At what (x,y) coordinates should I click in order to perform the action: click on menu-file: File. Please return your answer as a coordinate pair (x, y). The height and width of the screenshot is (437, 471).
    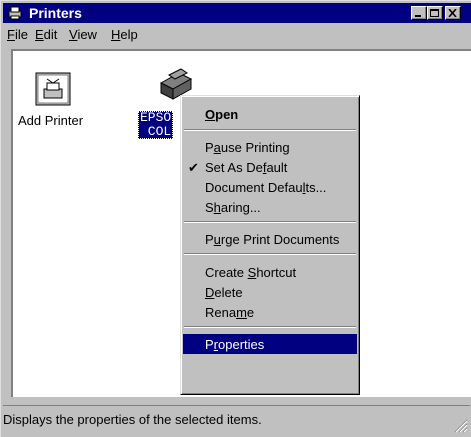
    Looking at the image, I should click on (17, 34).